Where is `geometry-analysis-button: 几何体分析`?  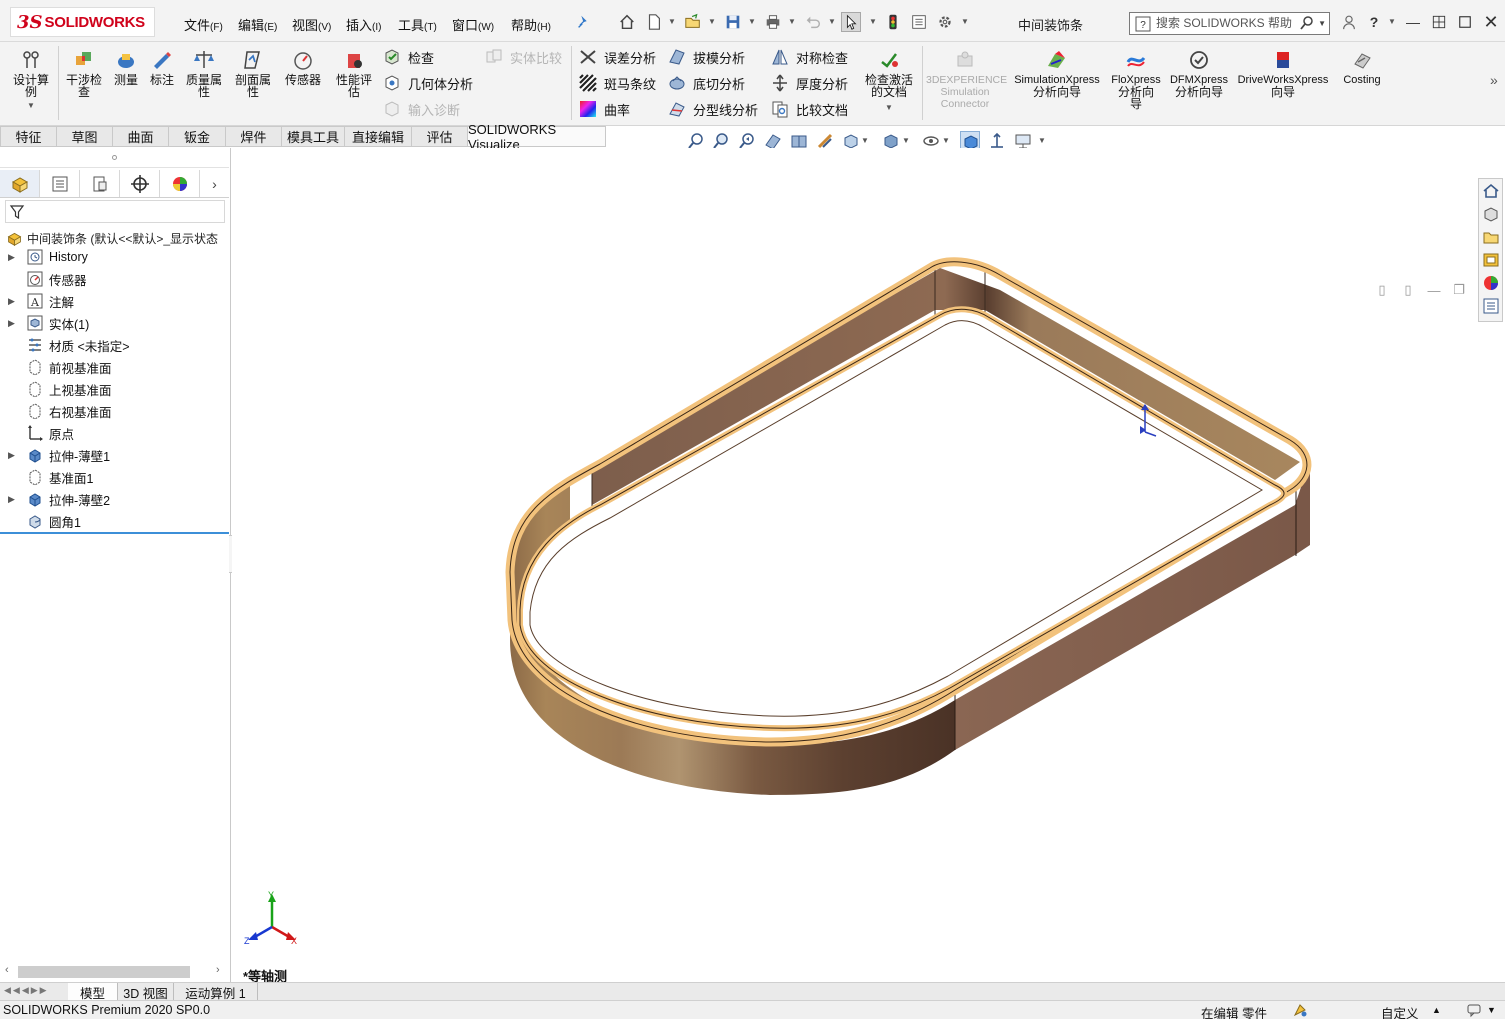
geometry-analysis-button: 几何体分析 is located at coordinates (427, 83).